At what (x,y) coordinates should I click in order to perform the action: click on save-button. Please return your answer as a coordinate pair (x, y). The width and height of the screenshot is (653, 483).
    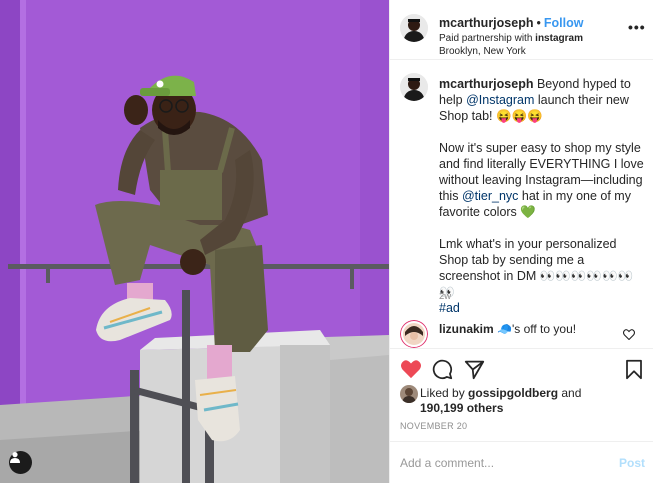
    Looking at the image, I should click on (634, 372).